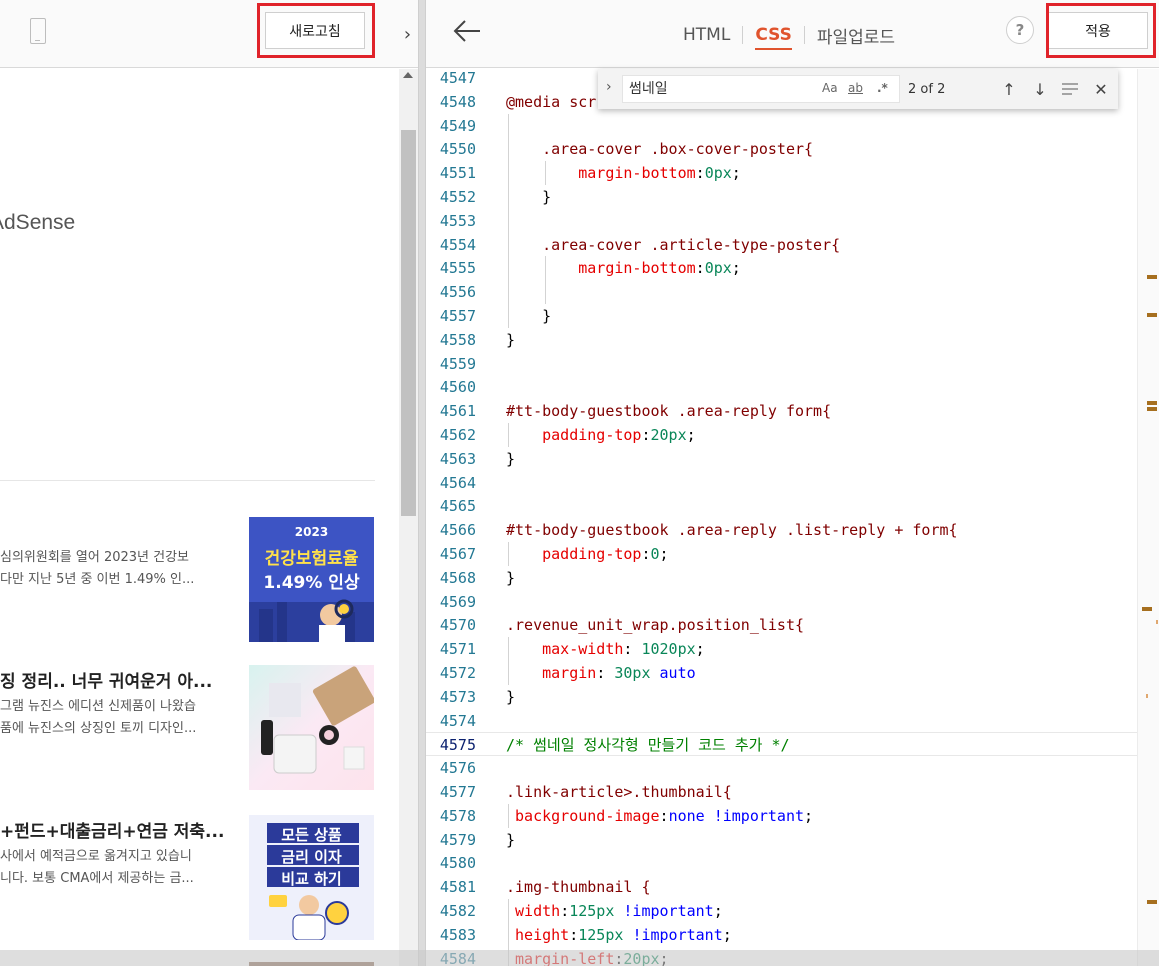 The image size is (1159, 966). I want to click on tab-html: HTML, so click(706, 35).